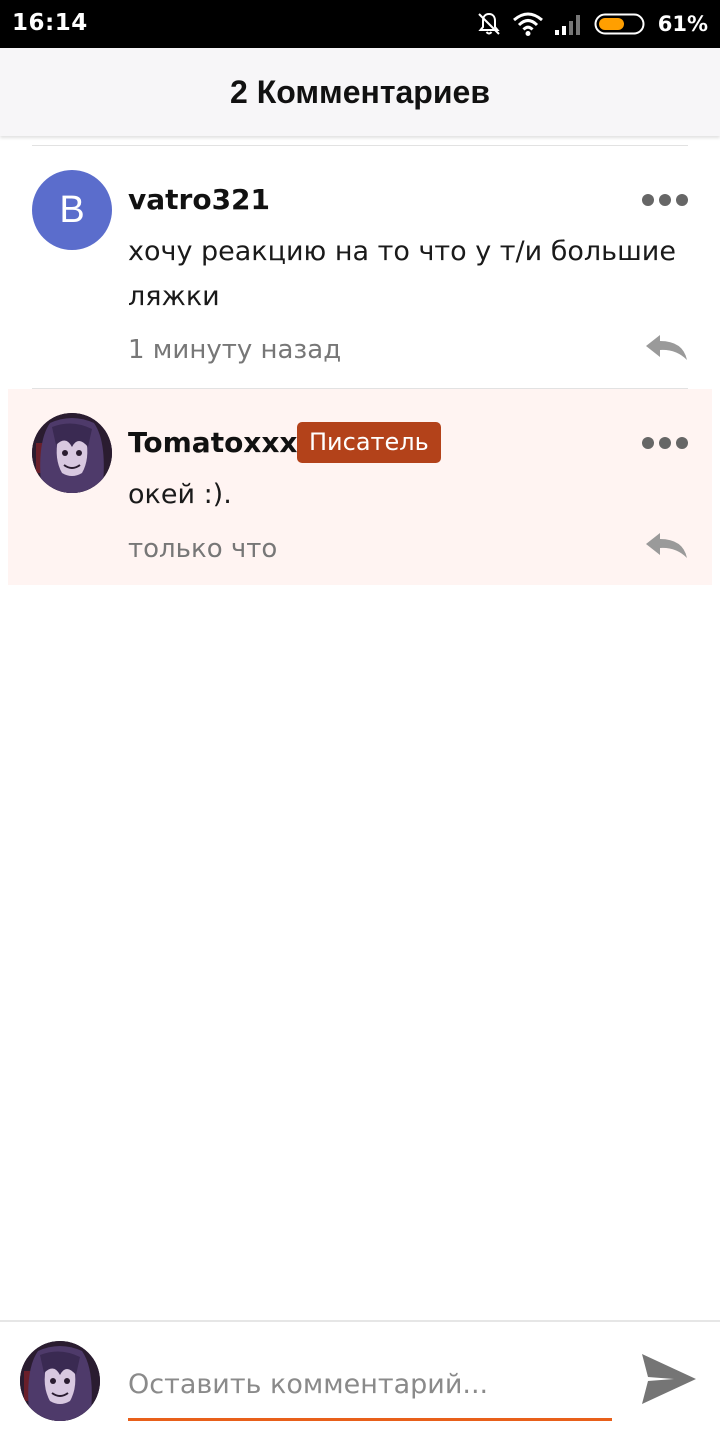 The image size is (720, 1440). What do you see at coordinates (50, 23) in the screenshot?
I see `status-time: 16:14` at bounding box center [50, 23].